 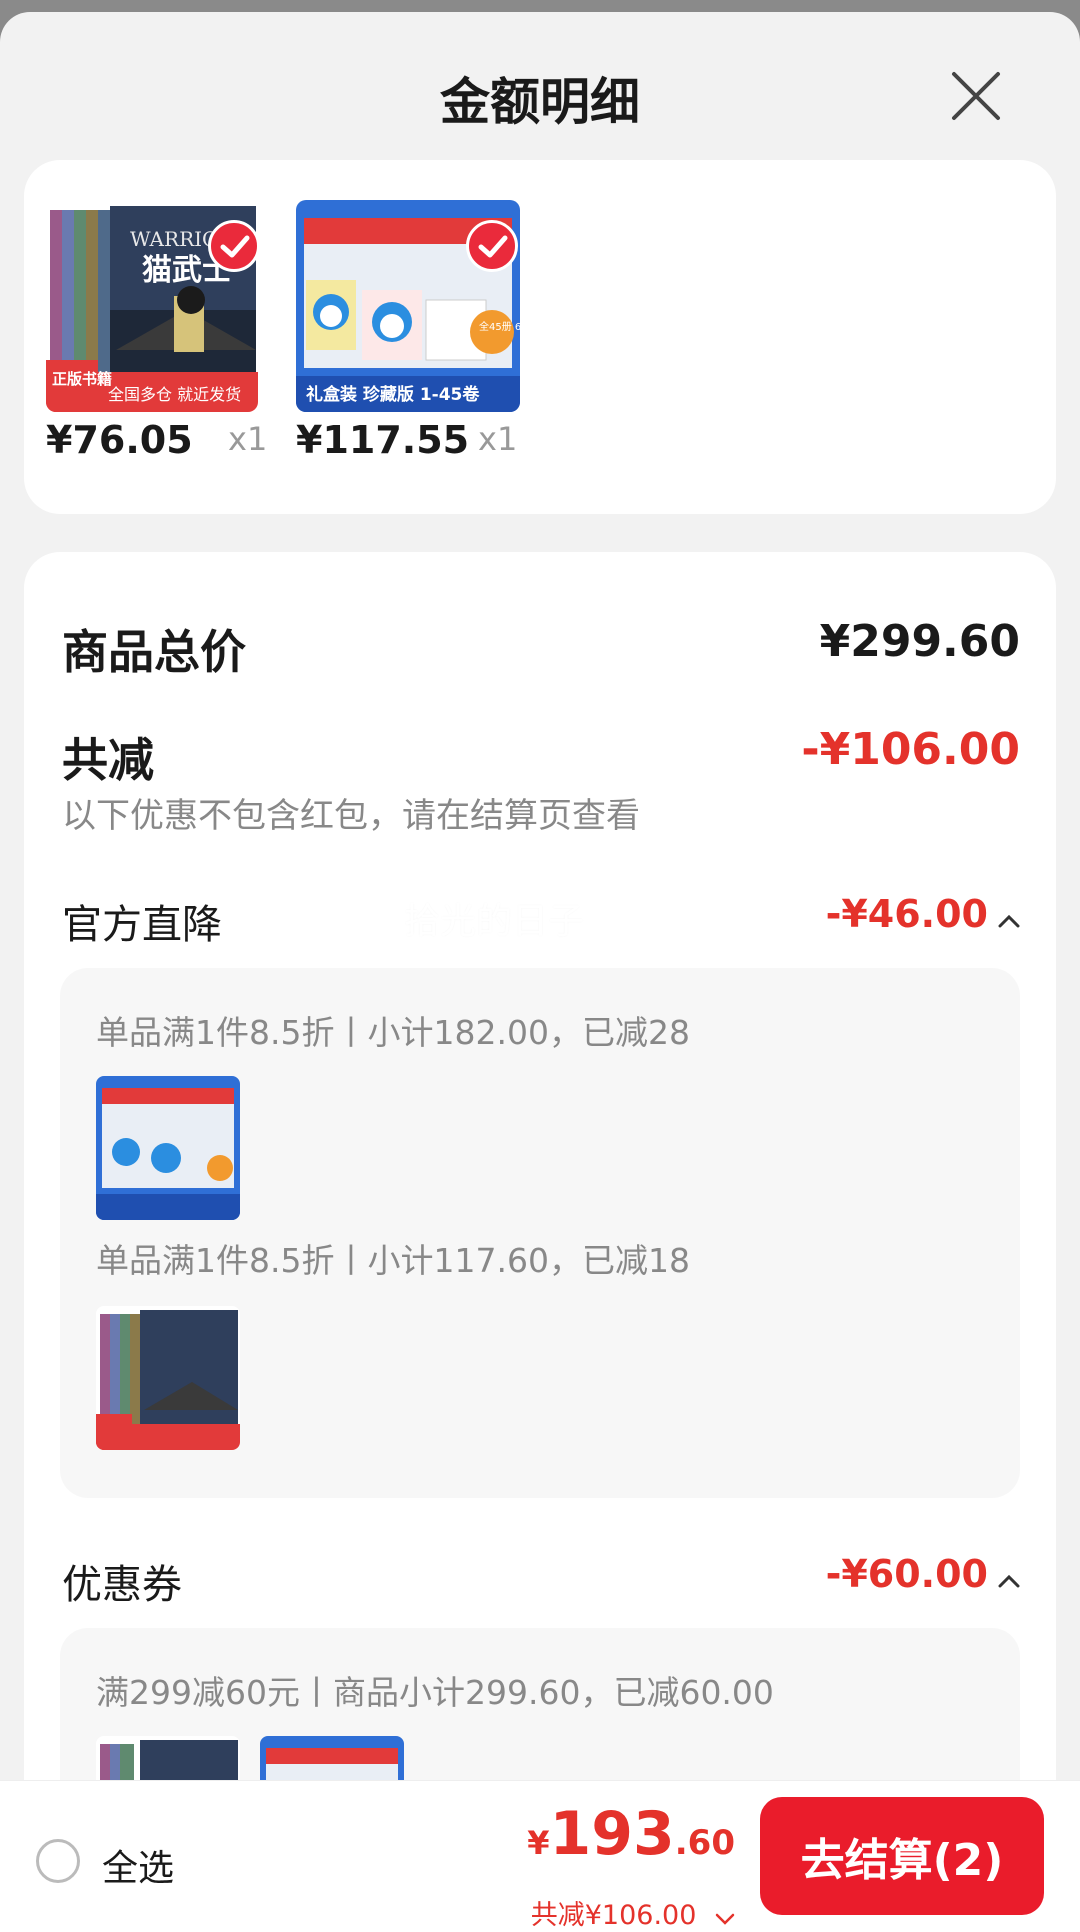 I want to click on coupon-toggle: -¥60.00, so click(x=923, y=1574).